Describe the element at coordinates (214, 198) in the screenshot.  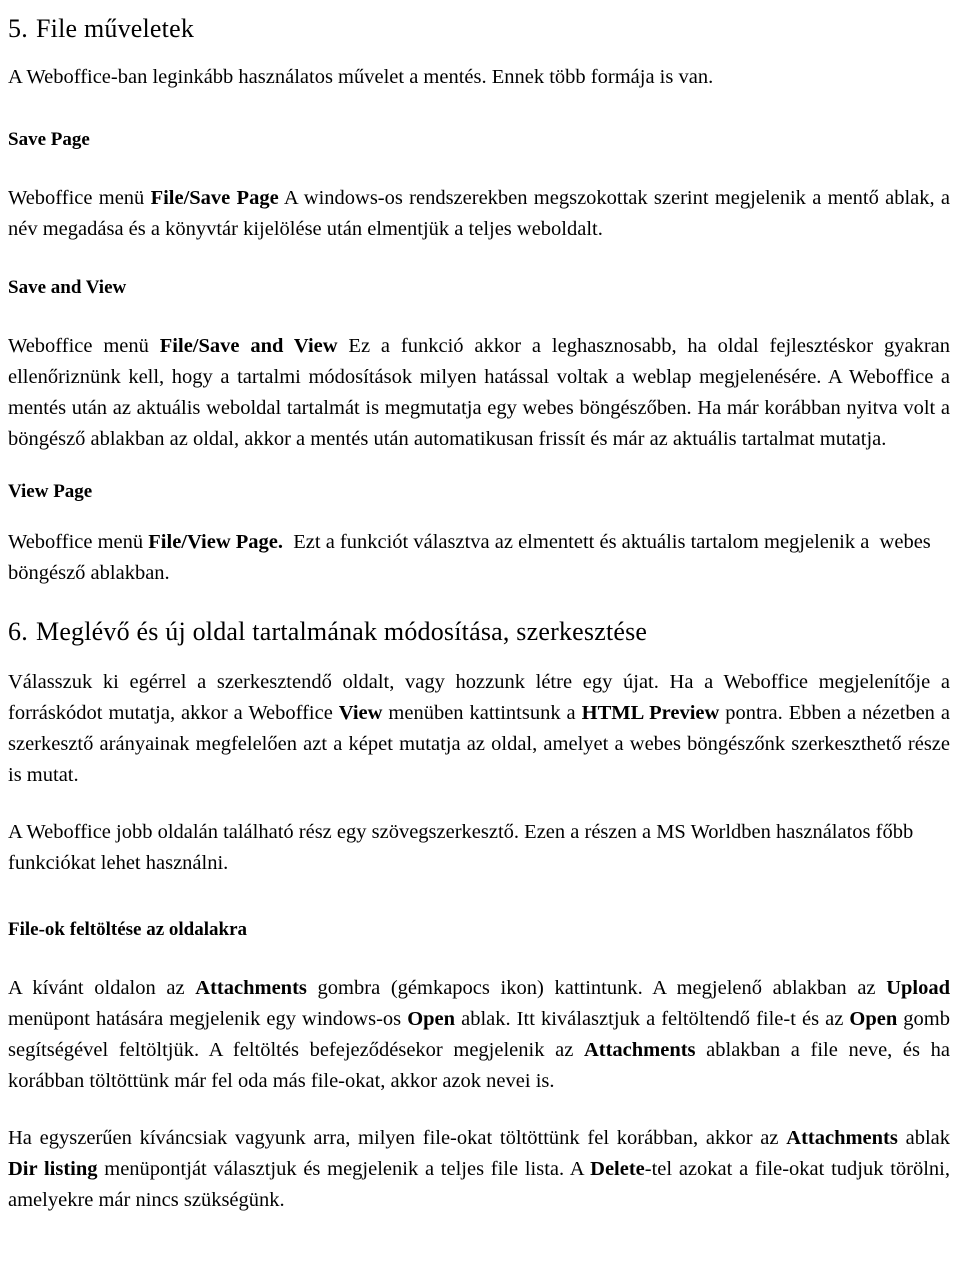
I see `menu-path-file-save-page: File/Save Page` at that location.